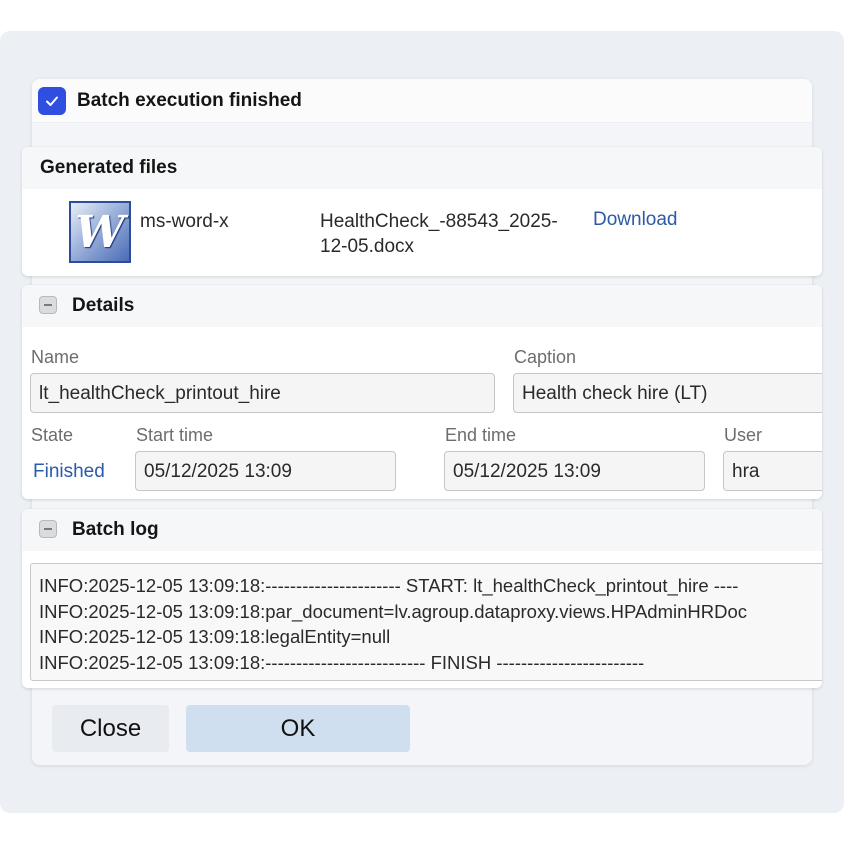 This screenshot has width=844, height=844. What do you see at coordinates (298, 728) in the screenshot?
I see `ok-button: OK` at bounding box center [298, 728].